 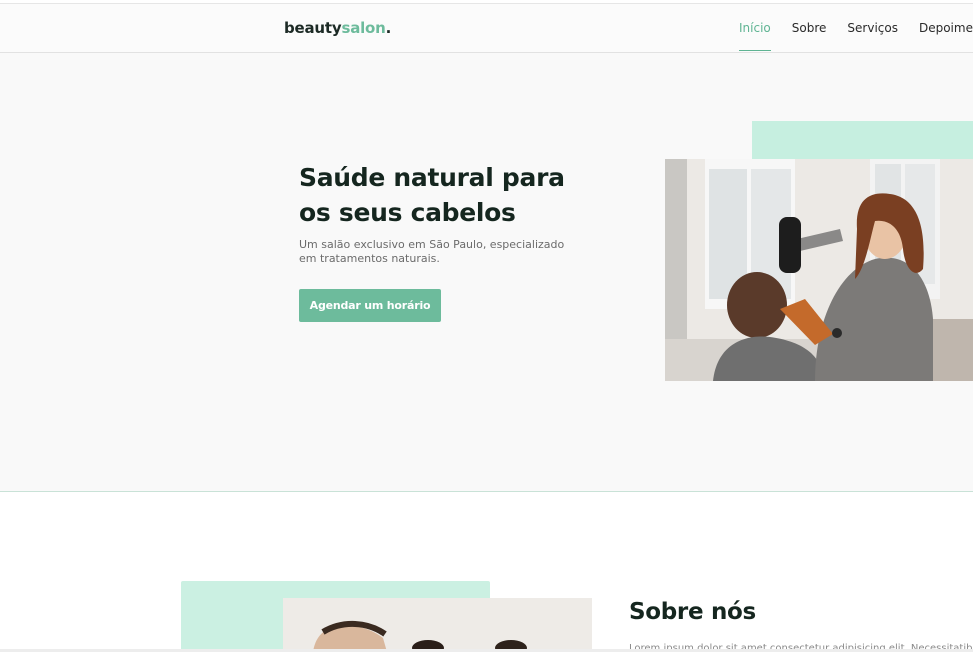 I want to click on nav-item-sobre: Sobre, so click(x=809, y=28).